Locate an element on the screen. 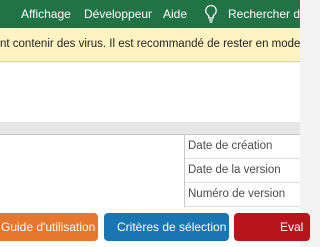  property-row-version-number: Numéro de version is located at coordinates (242, 195).